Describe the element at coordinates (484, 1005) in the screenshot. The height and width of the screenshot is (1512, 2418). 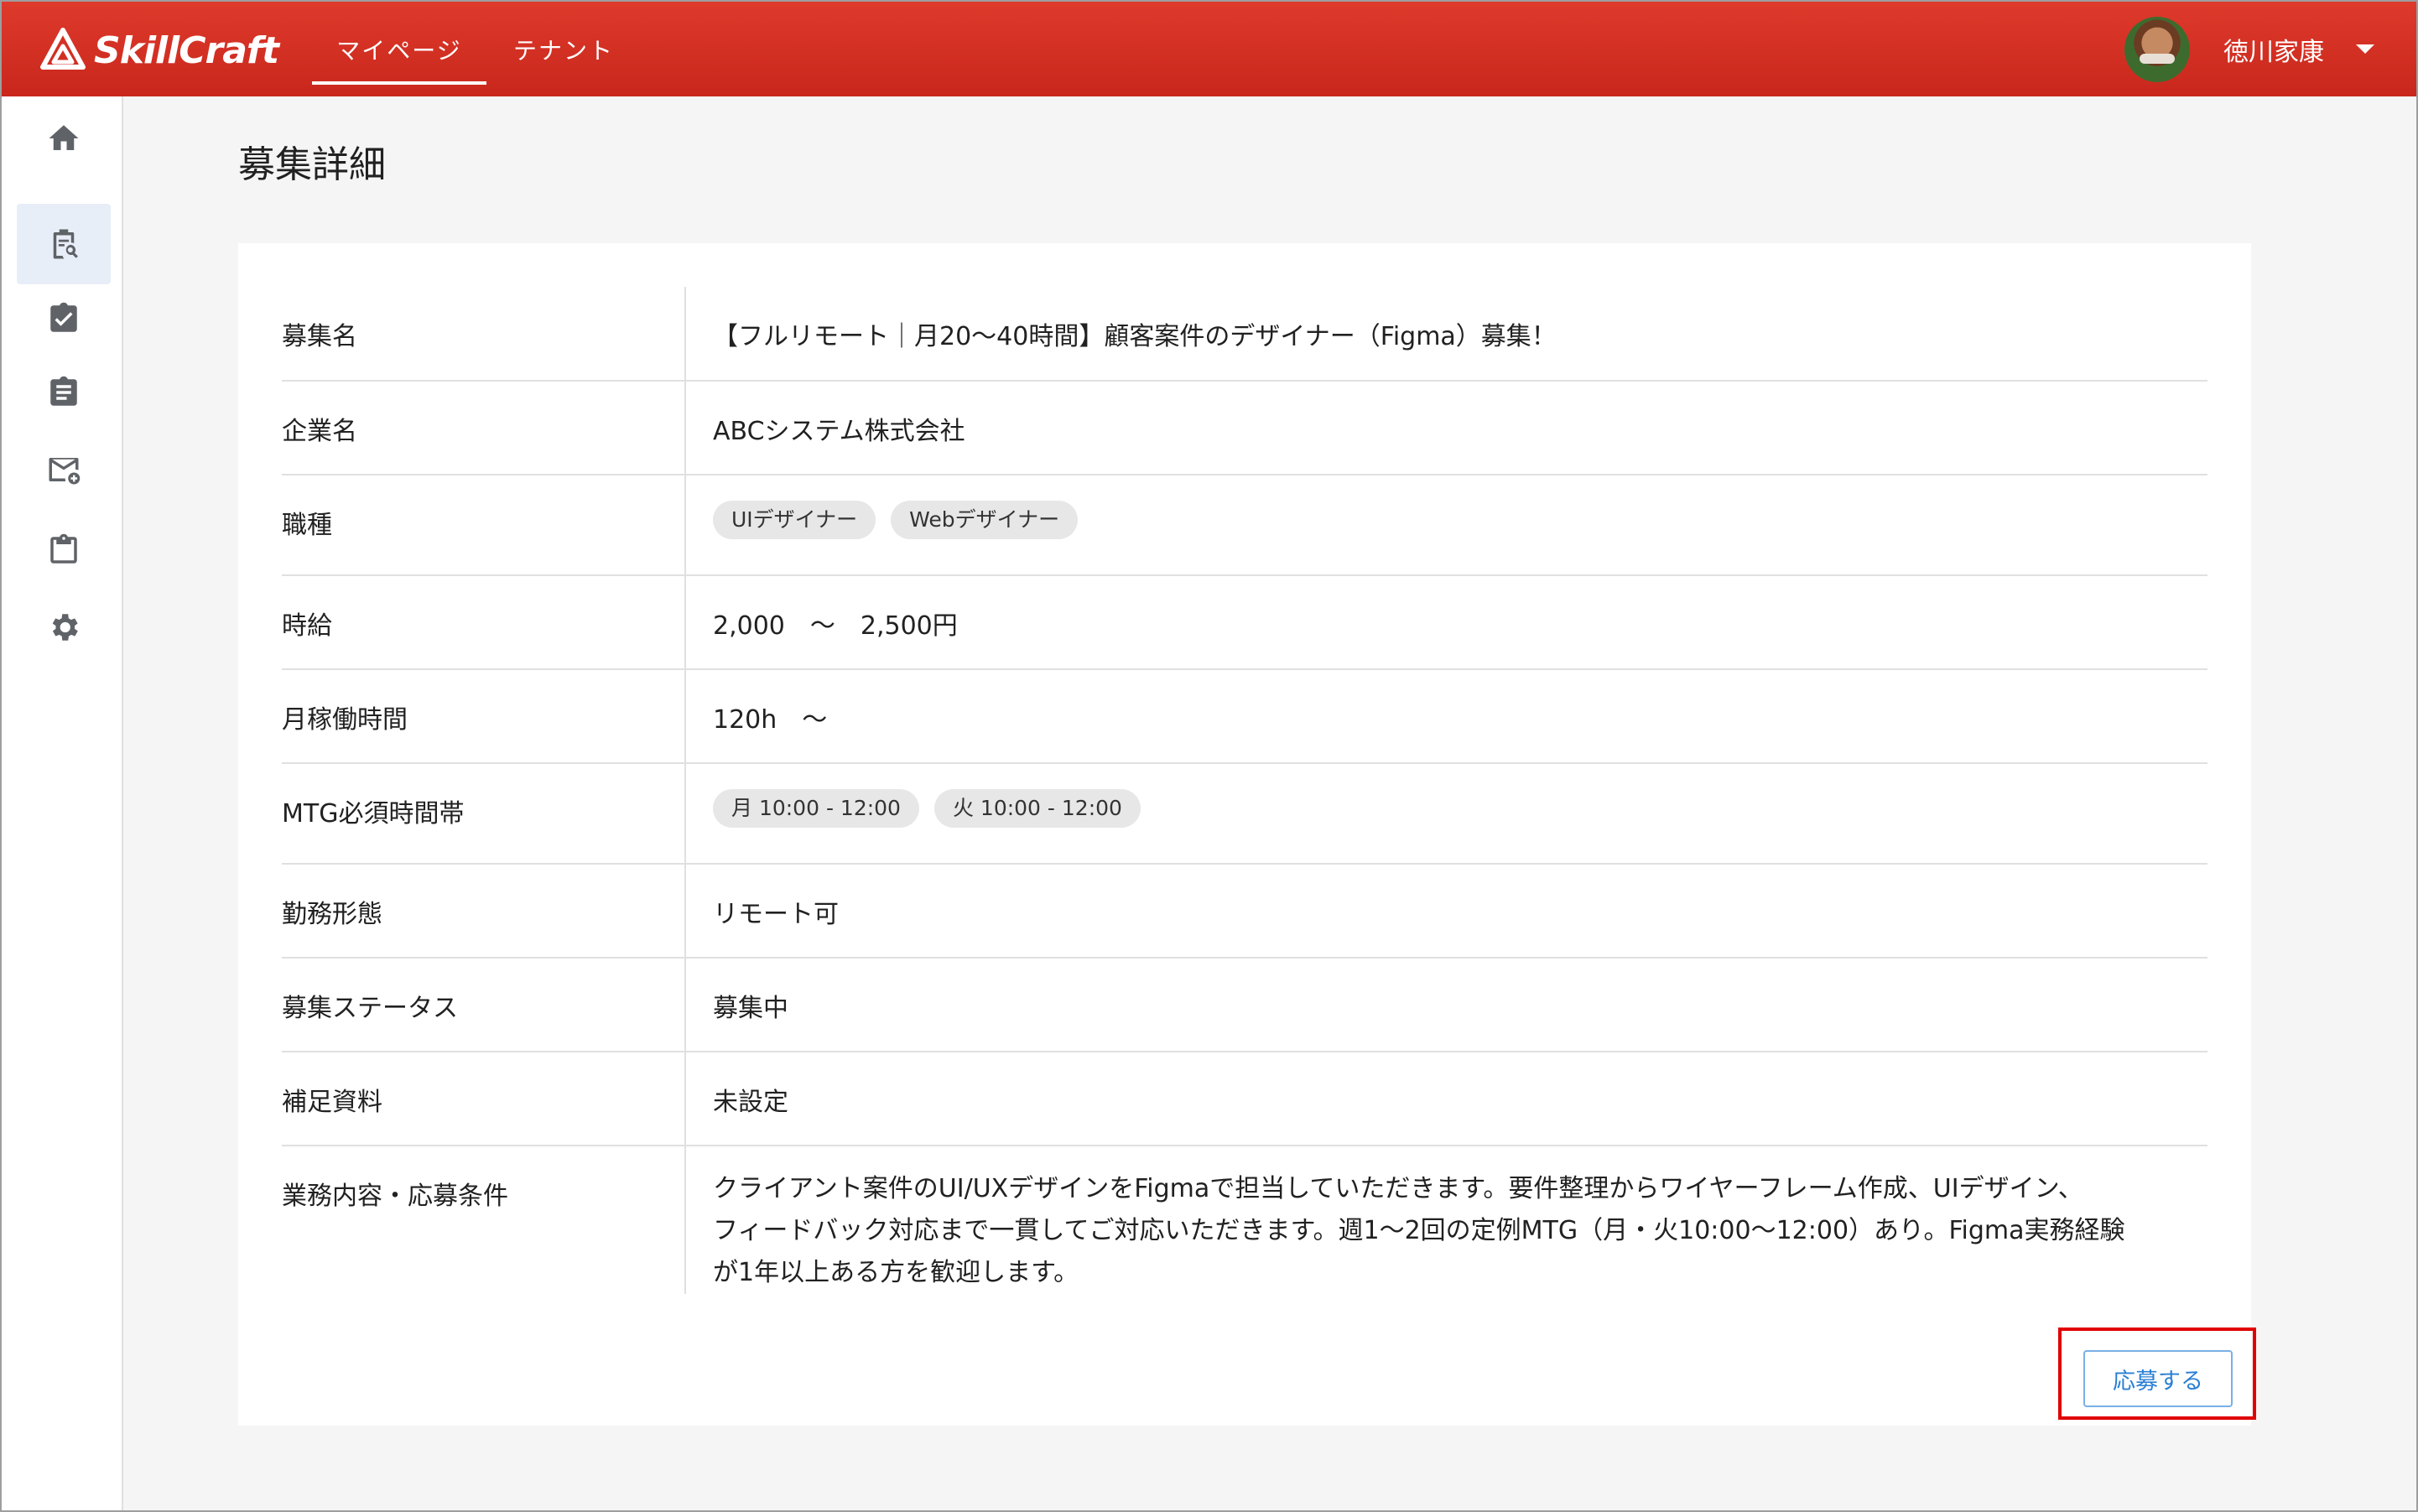
I see `row-label: 募集ステータス` at that location.